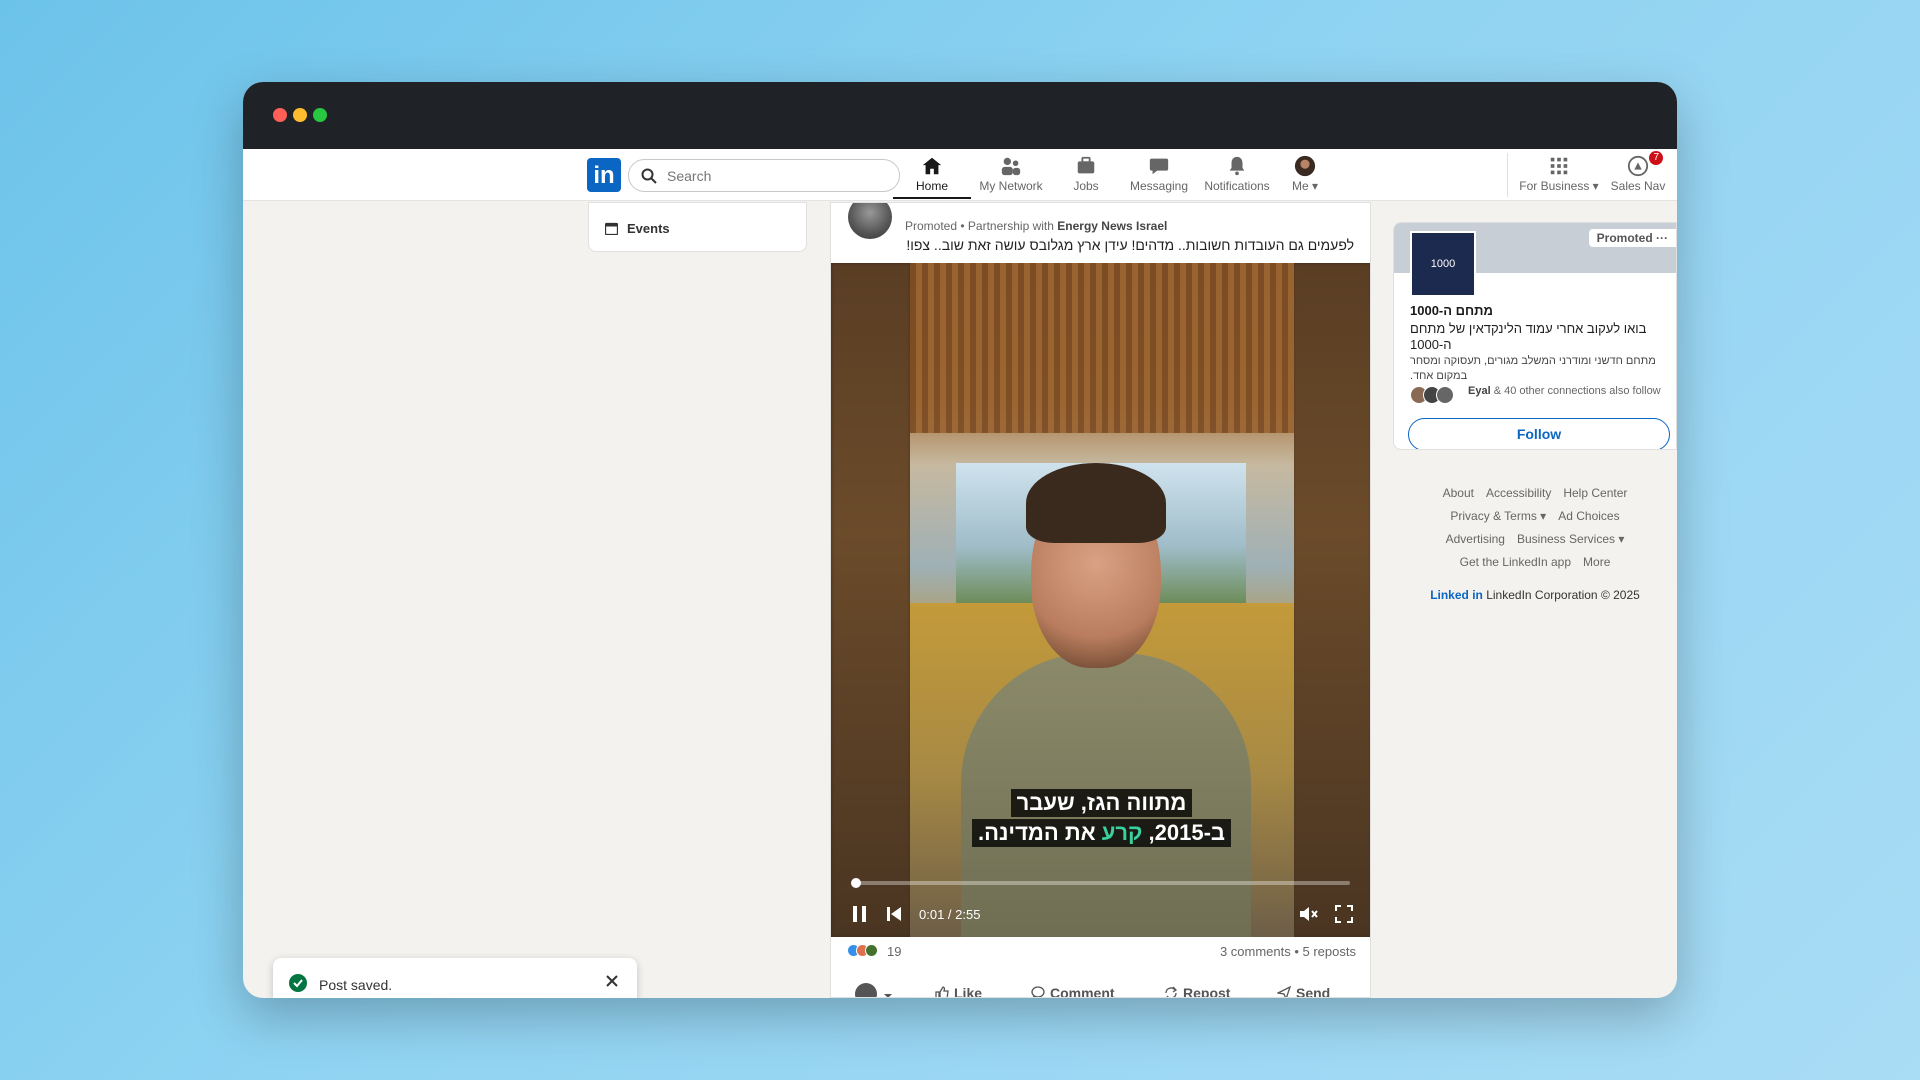  I want to click on fullscreen-icon, so click(1344, 914).